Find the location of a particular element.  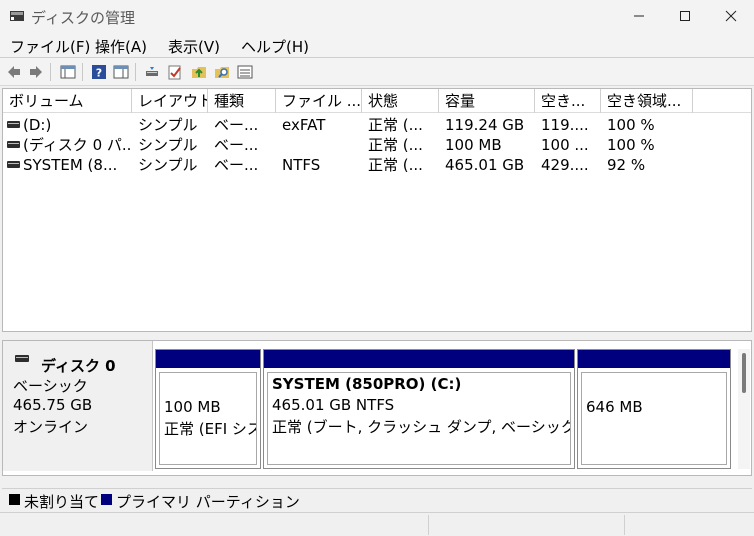

cell-capacity: 119.24 GB is located at coordinates (485, 125).